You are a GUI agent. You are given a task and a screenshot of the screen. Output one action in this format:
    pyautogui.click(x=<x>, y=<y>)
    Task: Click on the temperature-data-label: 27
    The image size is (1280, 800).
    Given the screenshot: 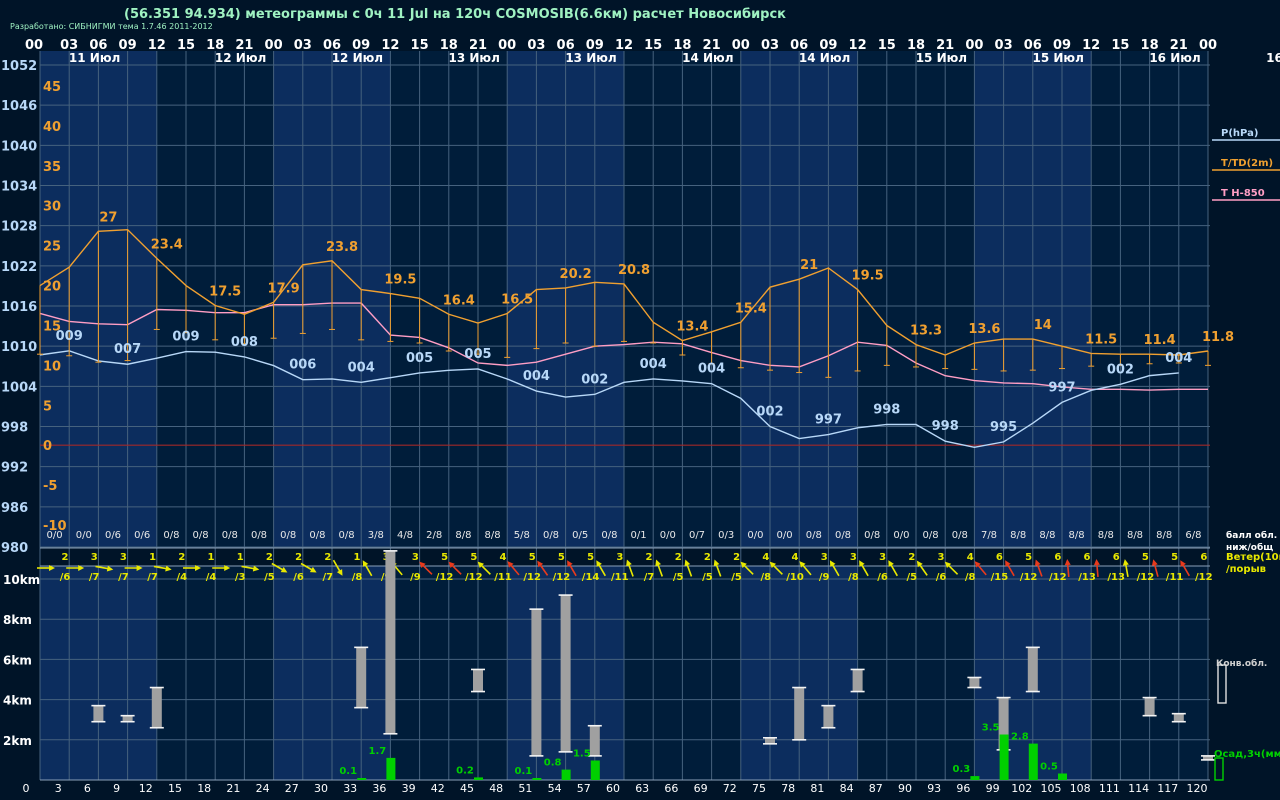 What is the action you would take?
    pyautogui.click(x=108, y=217)
    